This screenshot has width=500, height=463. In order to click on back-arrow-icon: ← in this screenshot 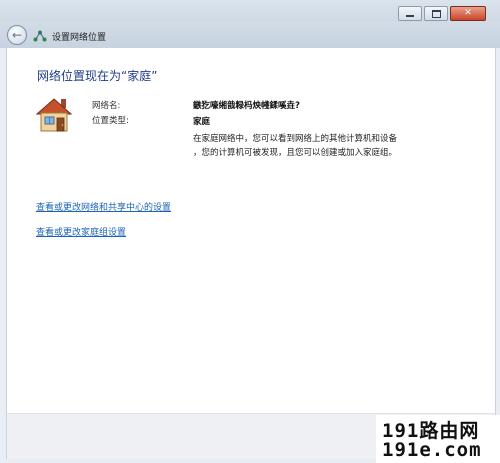, I will do `click(17, 34)`.